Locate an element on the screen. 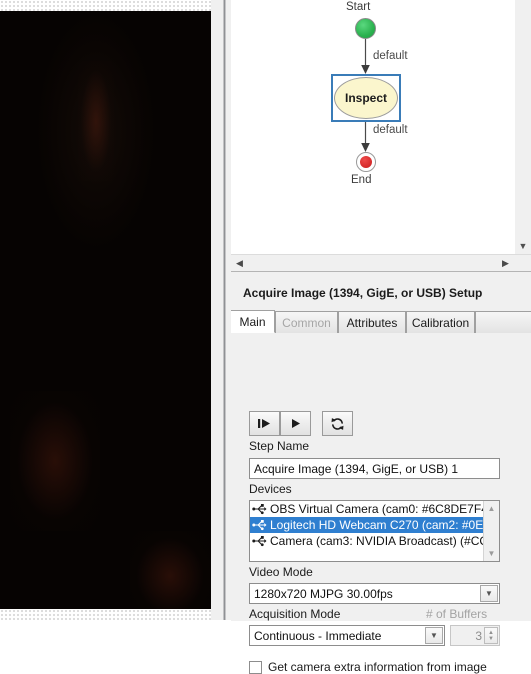 The height and width of the screenshot is (674, 531). setup-panel-title: Acquire Image (1394, GigE, or USB) Setup is located at coordinates (381, 293).